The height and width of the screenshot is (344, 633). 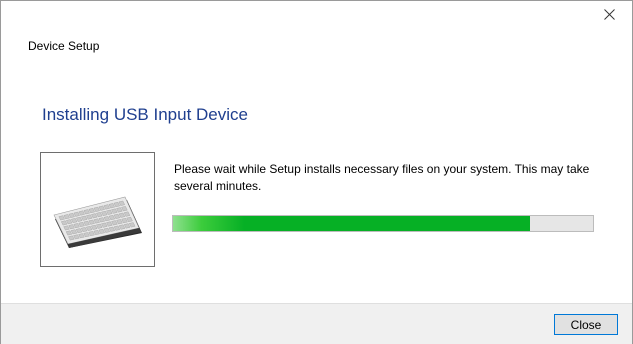 I want to click on footer-bar: Close, so click(x=316, y=323).